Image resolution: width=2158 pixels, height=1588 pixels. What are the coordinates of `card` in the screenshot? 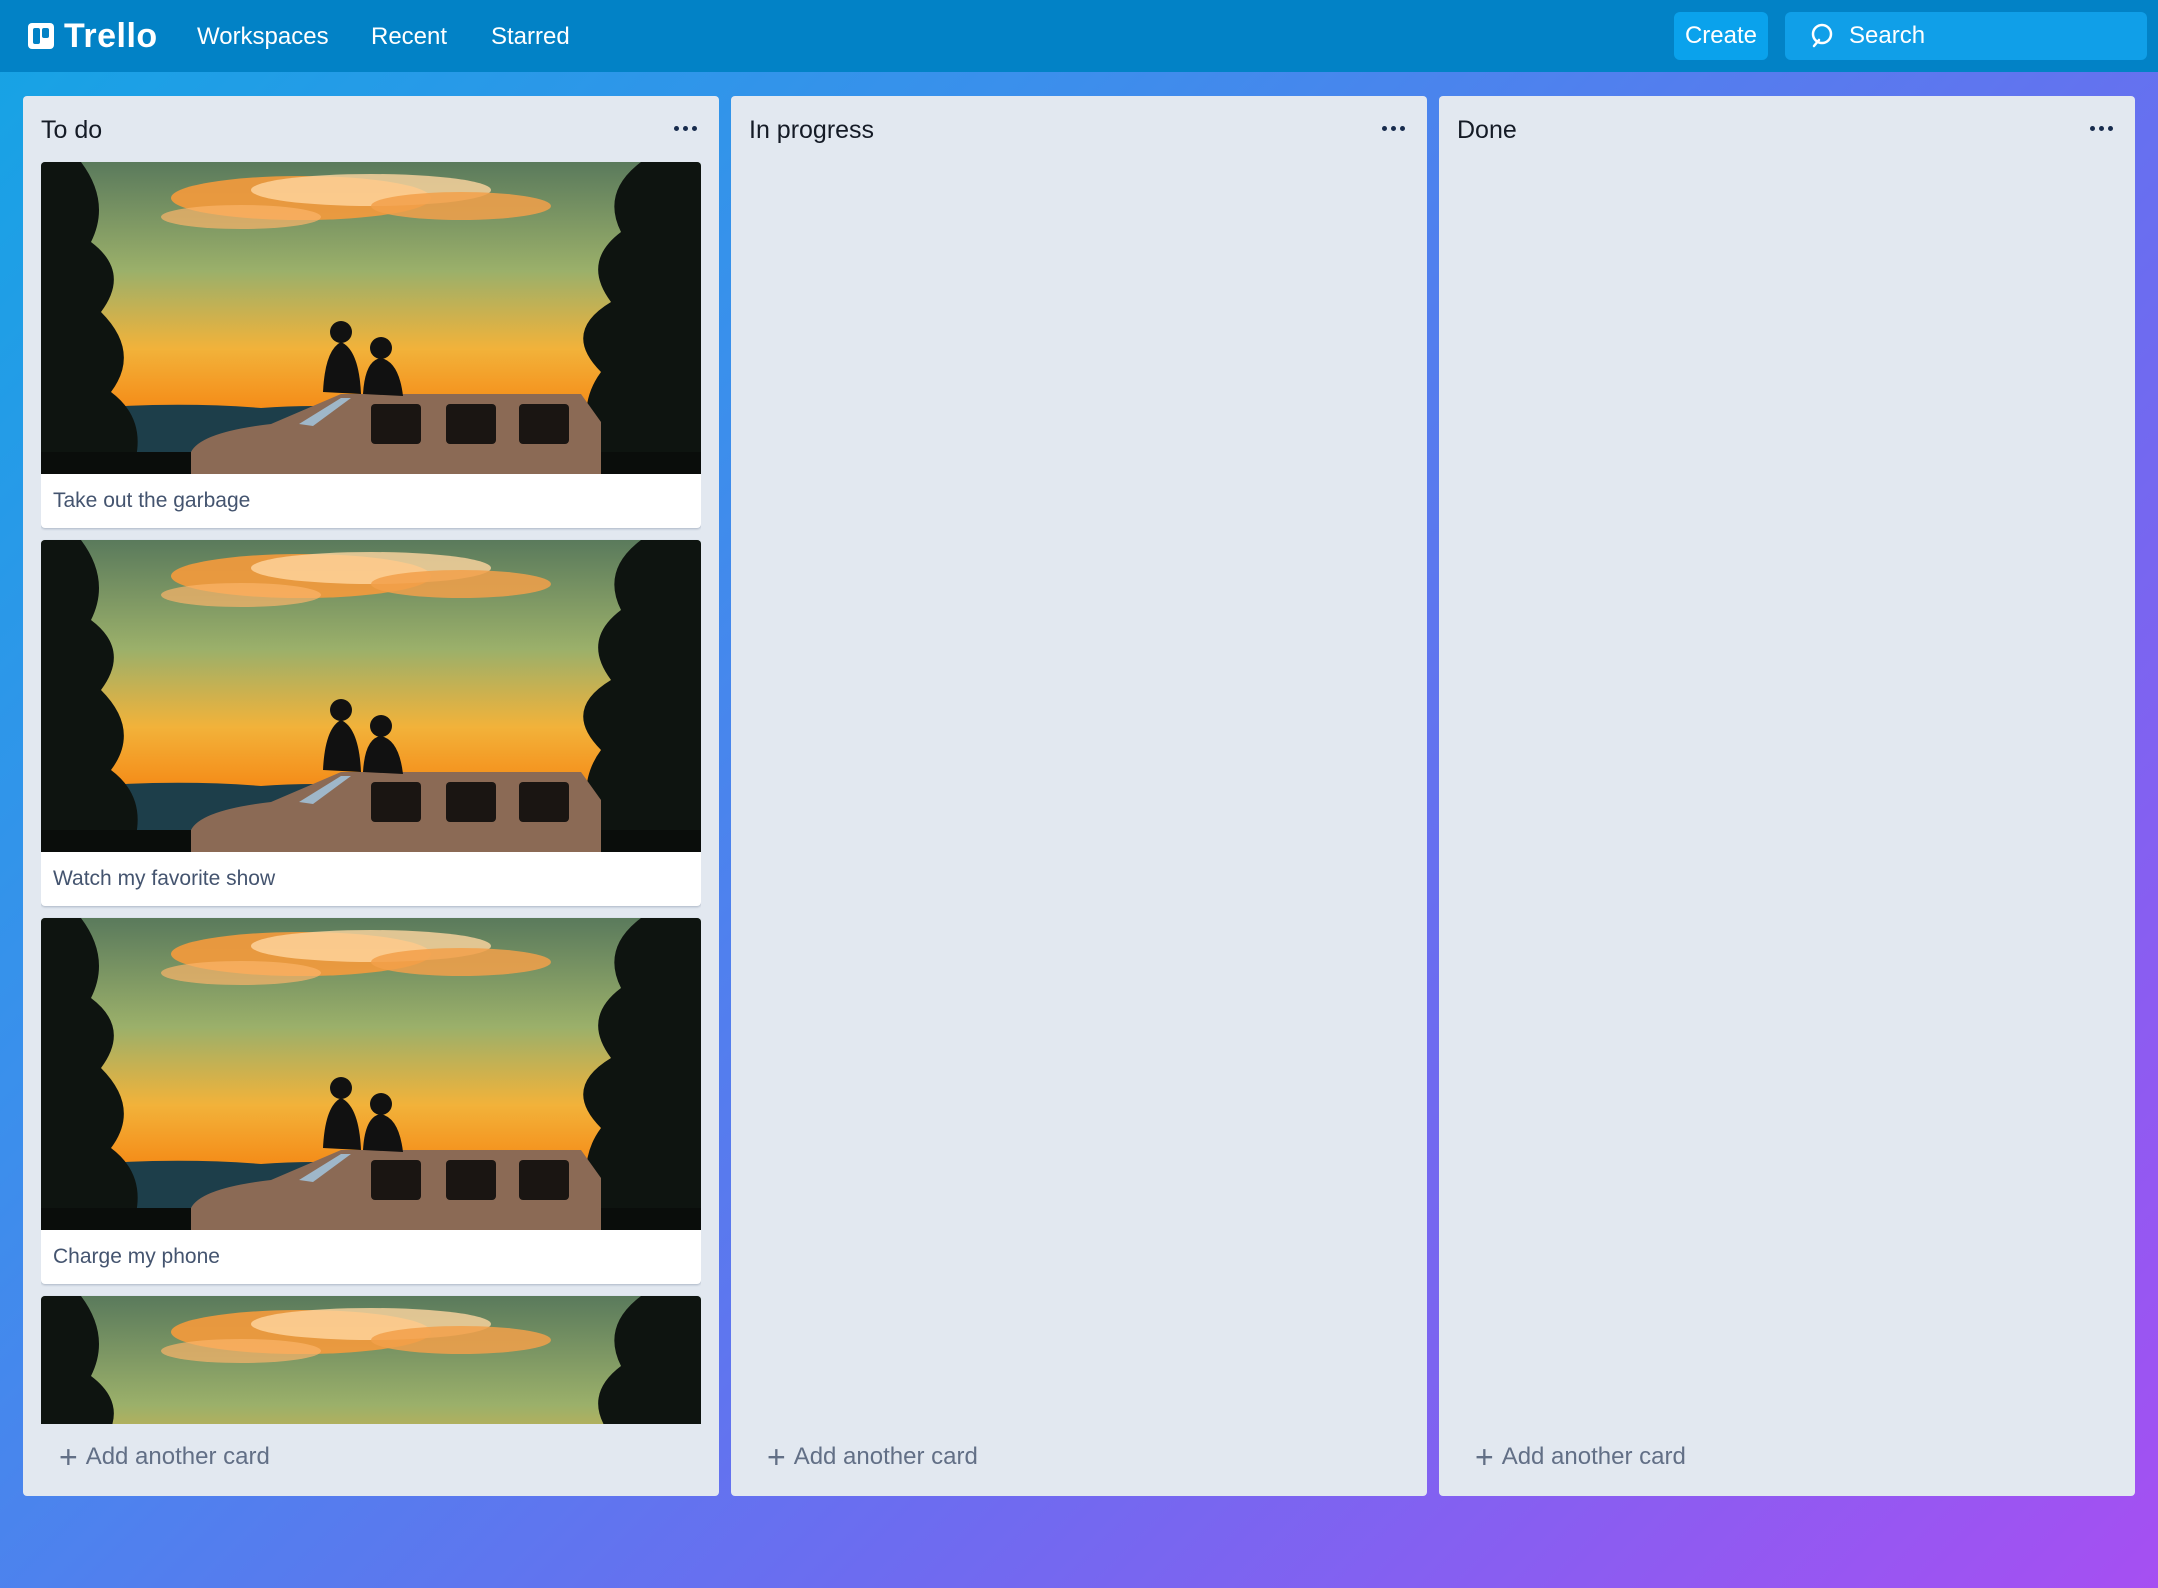 It's located at (371, 1360).